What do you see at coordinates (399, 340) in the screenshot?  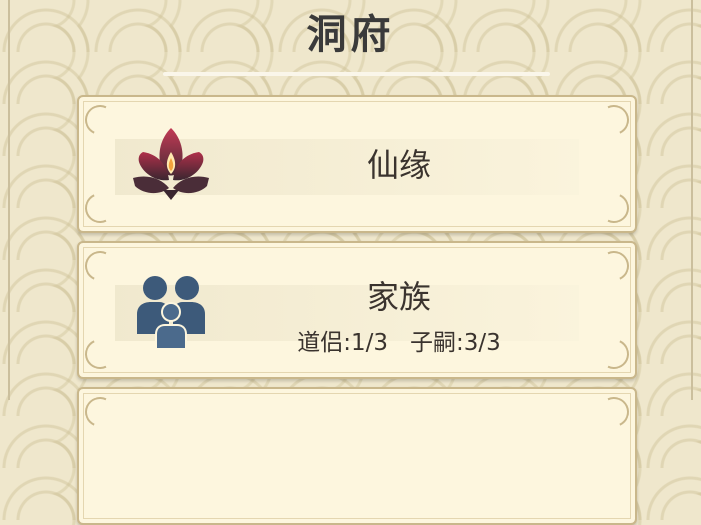 I see `family-stats: 道侣:1/3 子嗣:3/3` at bounding box center [399, 340].